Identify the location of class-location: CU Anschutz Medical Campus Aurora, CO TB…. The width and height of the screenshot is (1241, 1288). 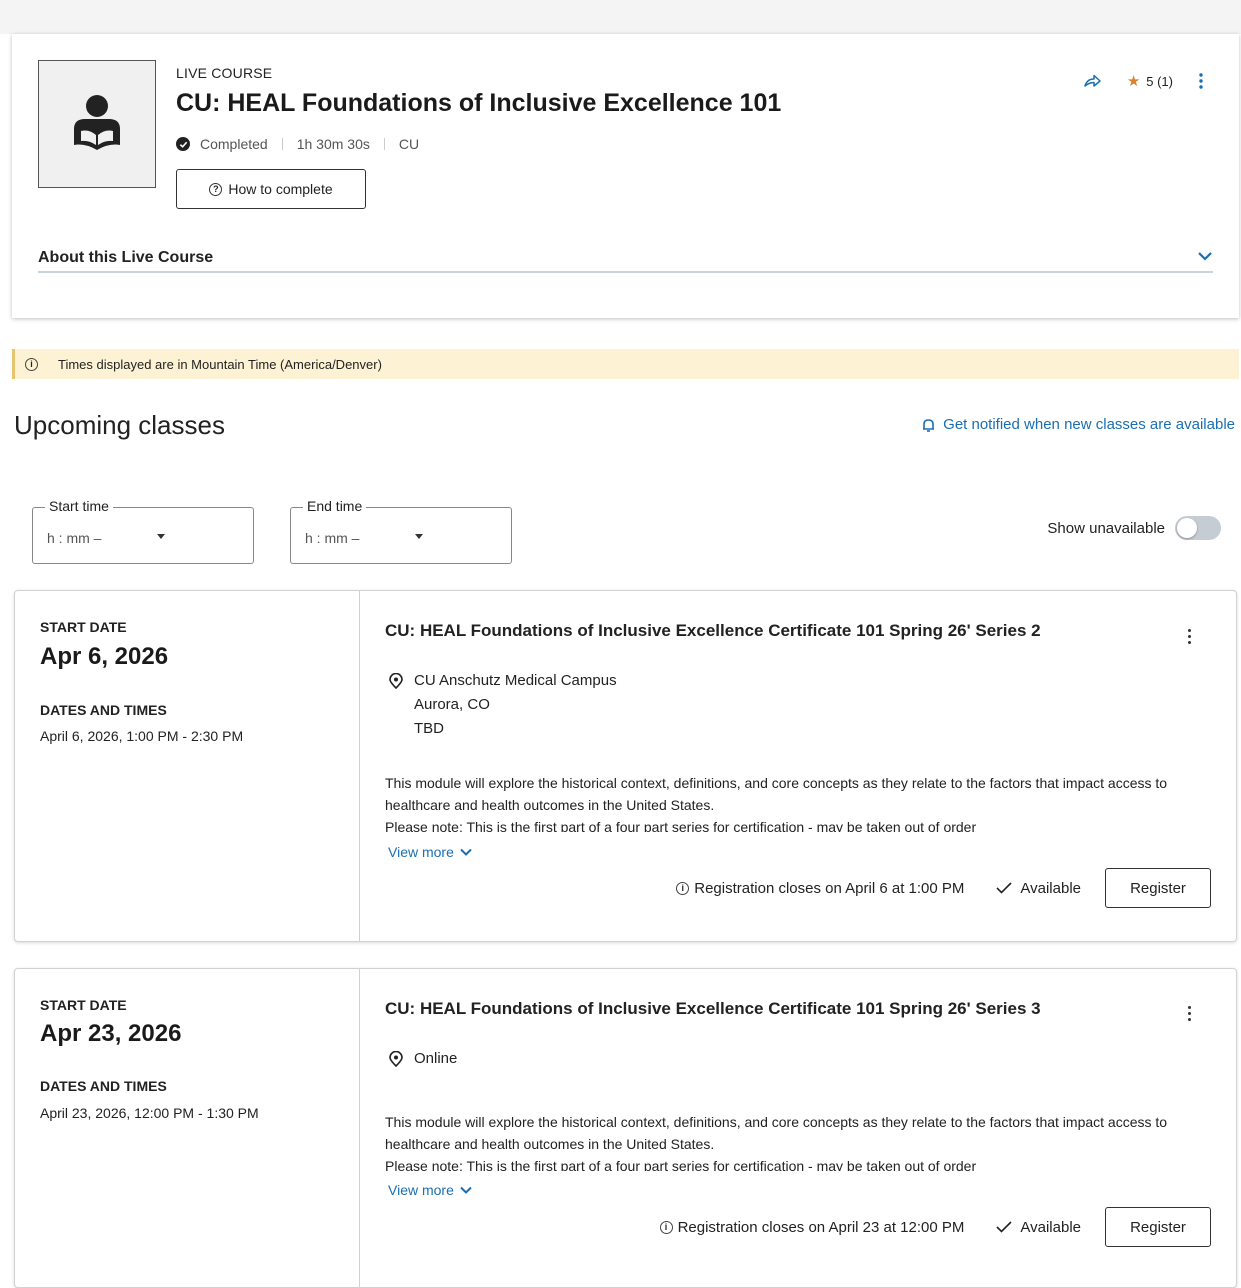
(502, 705).